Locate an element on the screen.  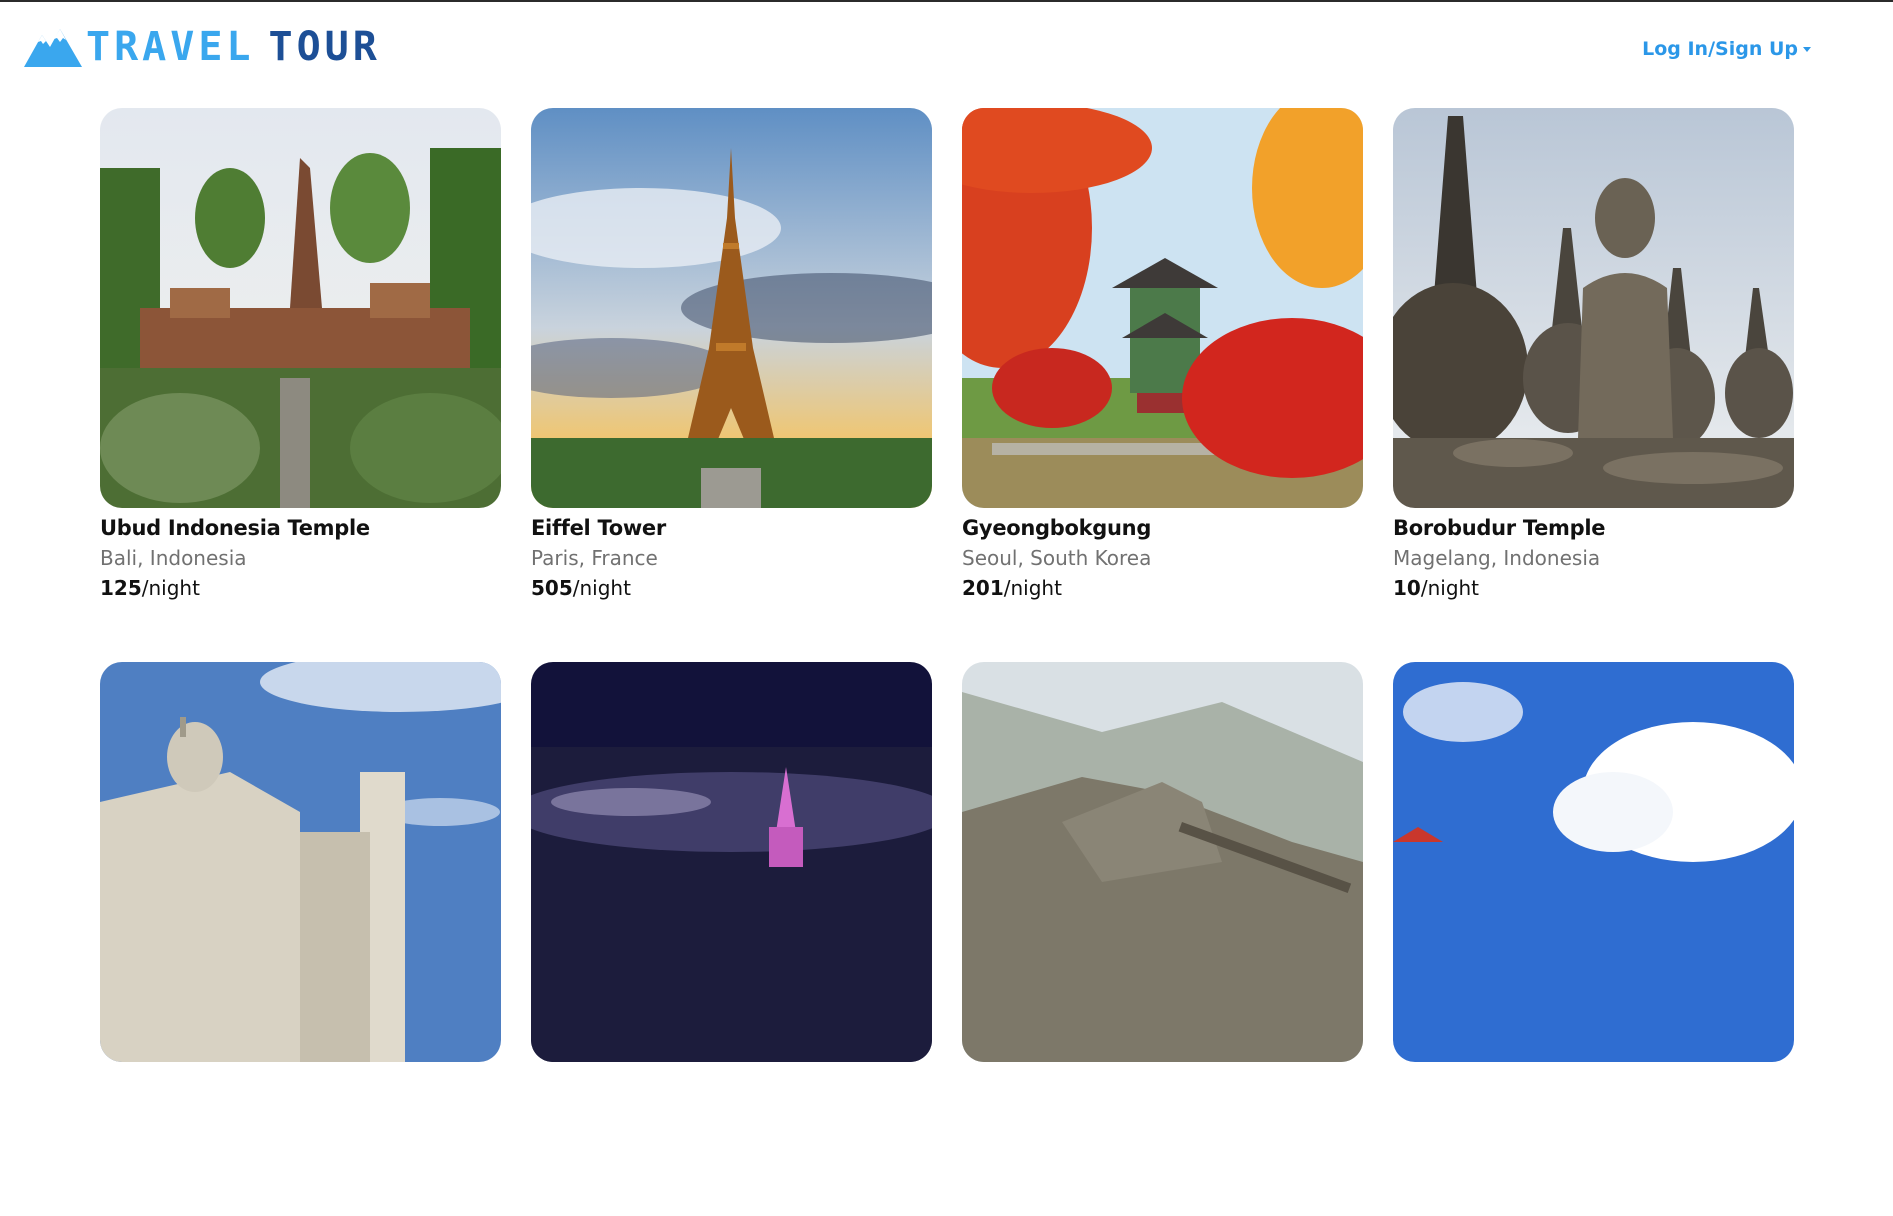
price-value: 201 is located at coordinates (983, 588).